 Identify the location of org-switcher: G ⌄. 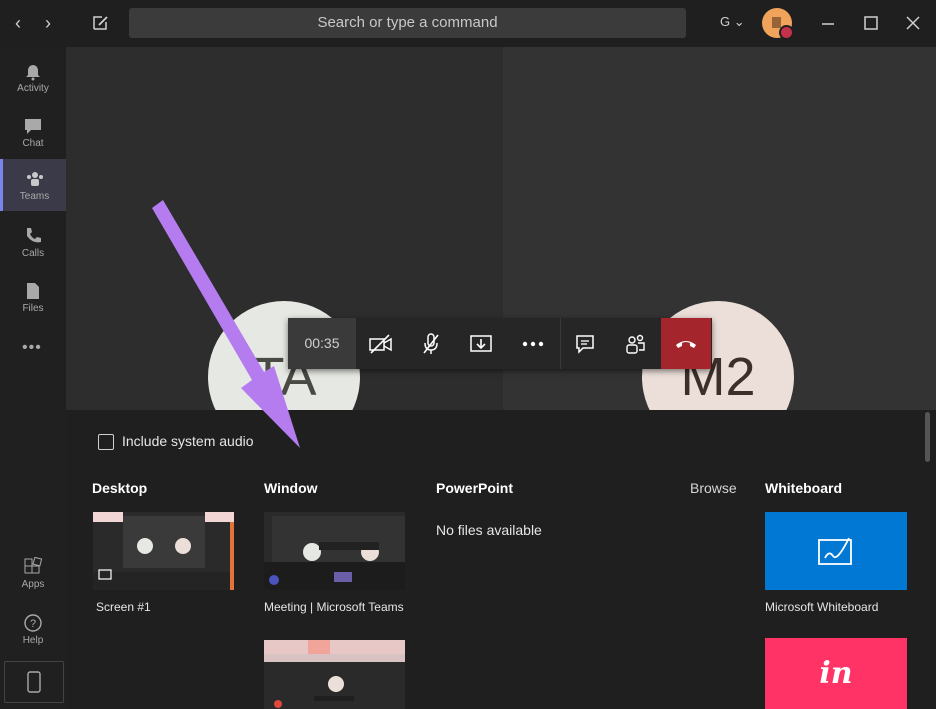
(732, 22).